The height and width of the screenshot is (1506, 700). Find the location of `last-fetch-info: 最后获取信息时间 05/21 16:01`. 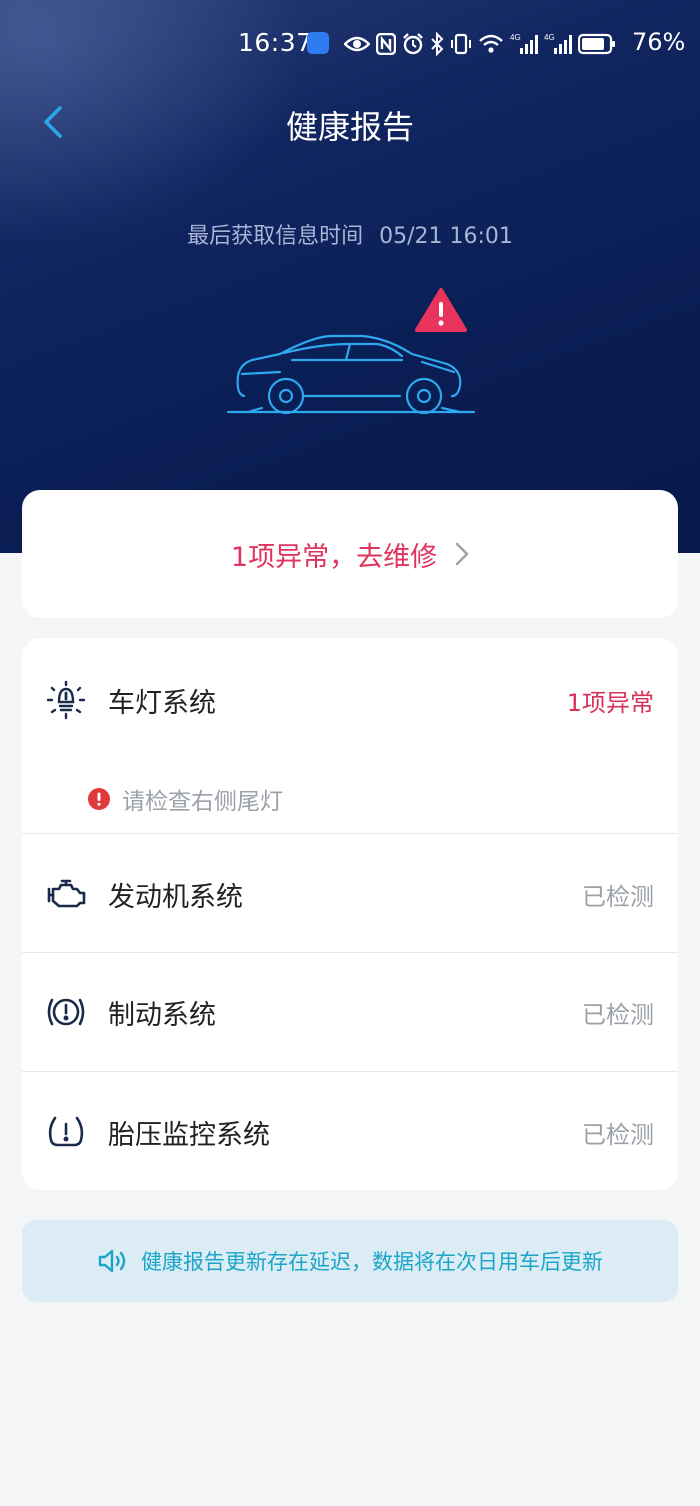

last-fetch-info: 最后获取信息时间 05/21 16:01 is located at coordinates (350, 234).